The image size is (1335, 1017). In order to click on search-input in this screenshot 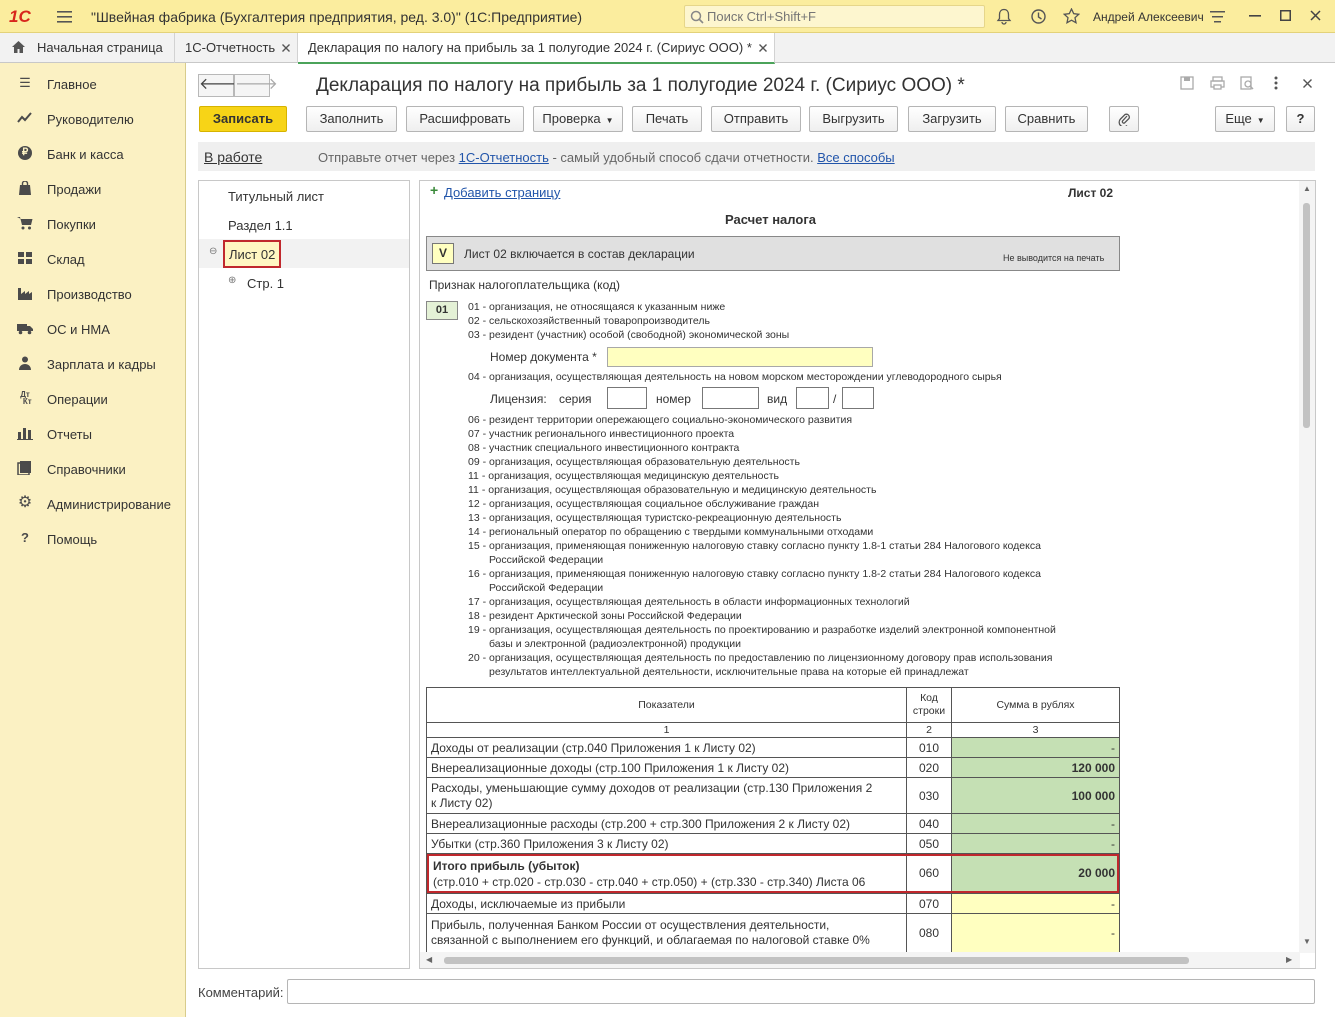, I will do `click(842, 16)`.